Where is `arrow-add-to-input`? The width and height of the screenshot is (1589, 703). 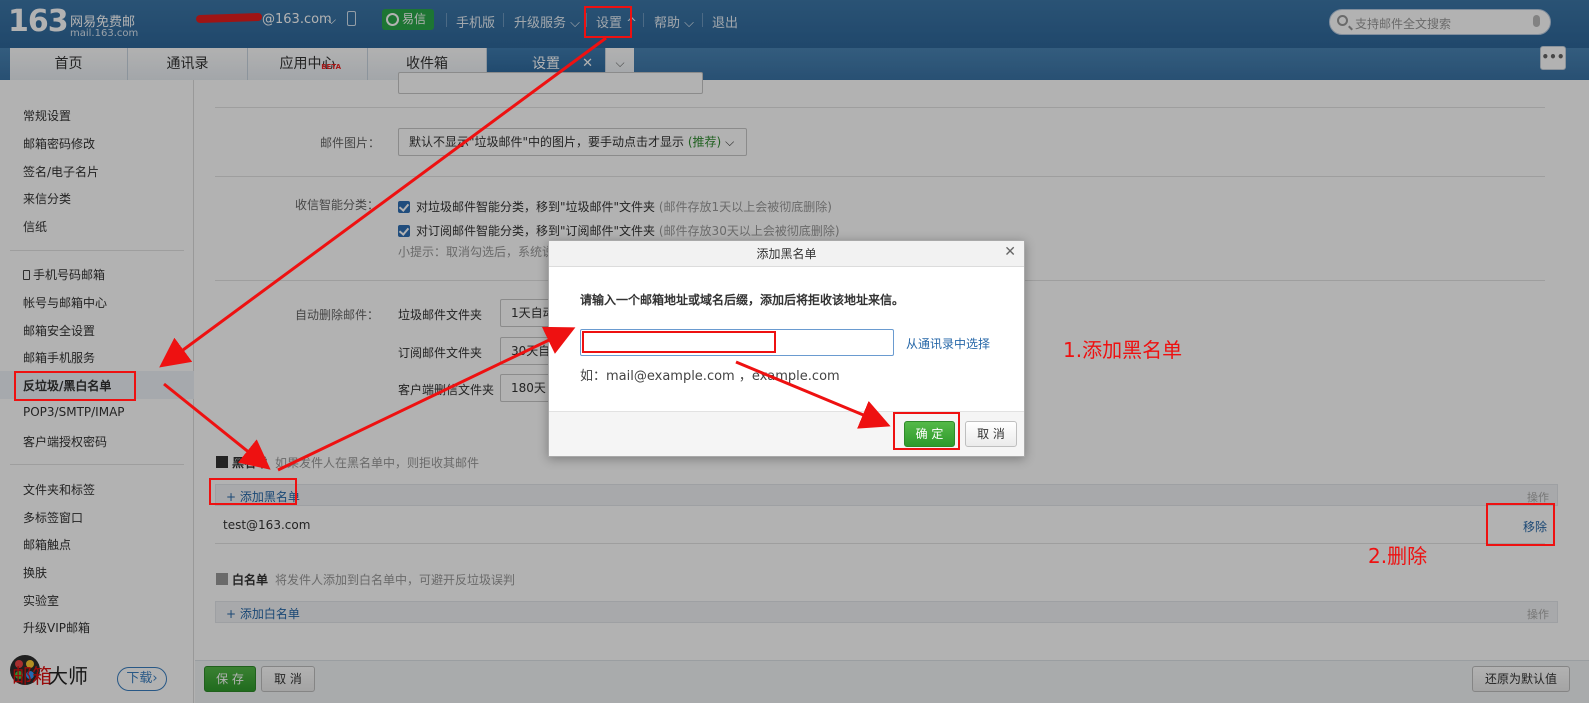
arrow-add-to-input is located at coordinates (426, 399).